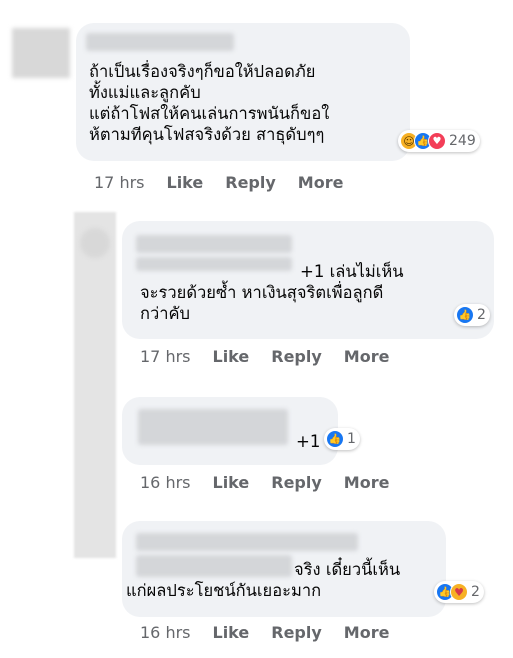  Describe the element at coordinates (95, 385) in the screenshot. I see `thread-line` at that location.